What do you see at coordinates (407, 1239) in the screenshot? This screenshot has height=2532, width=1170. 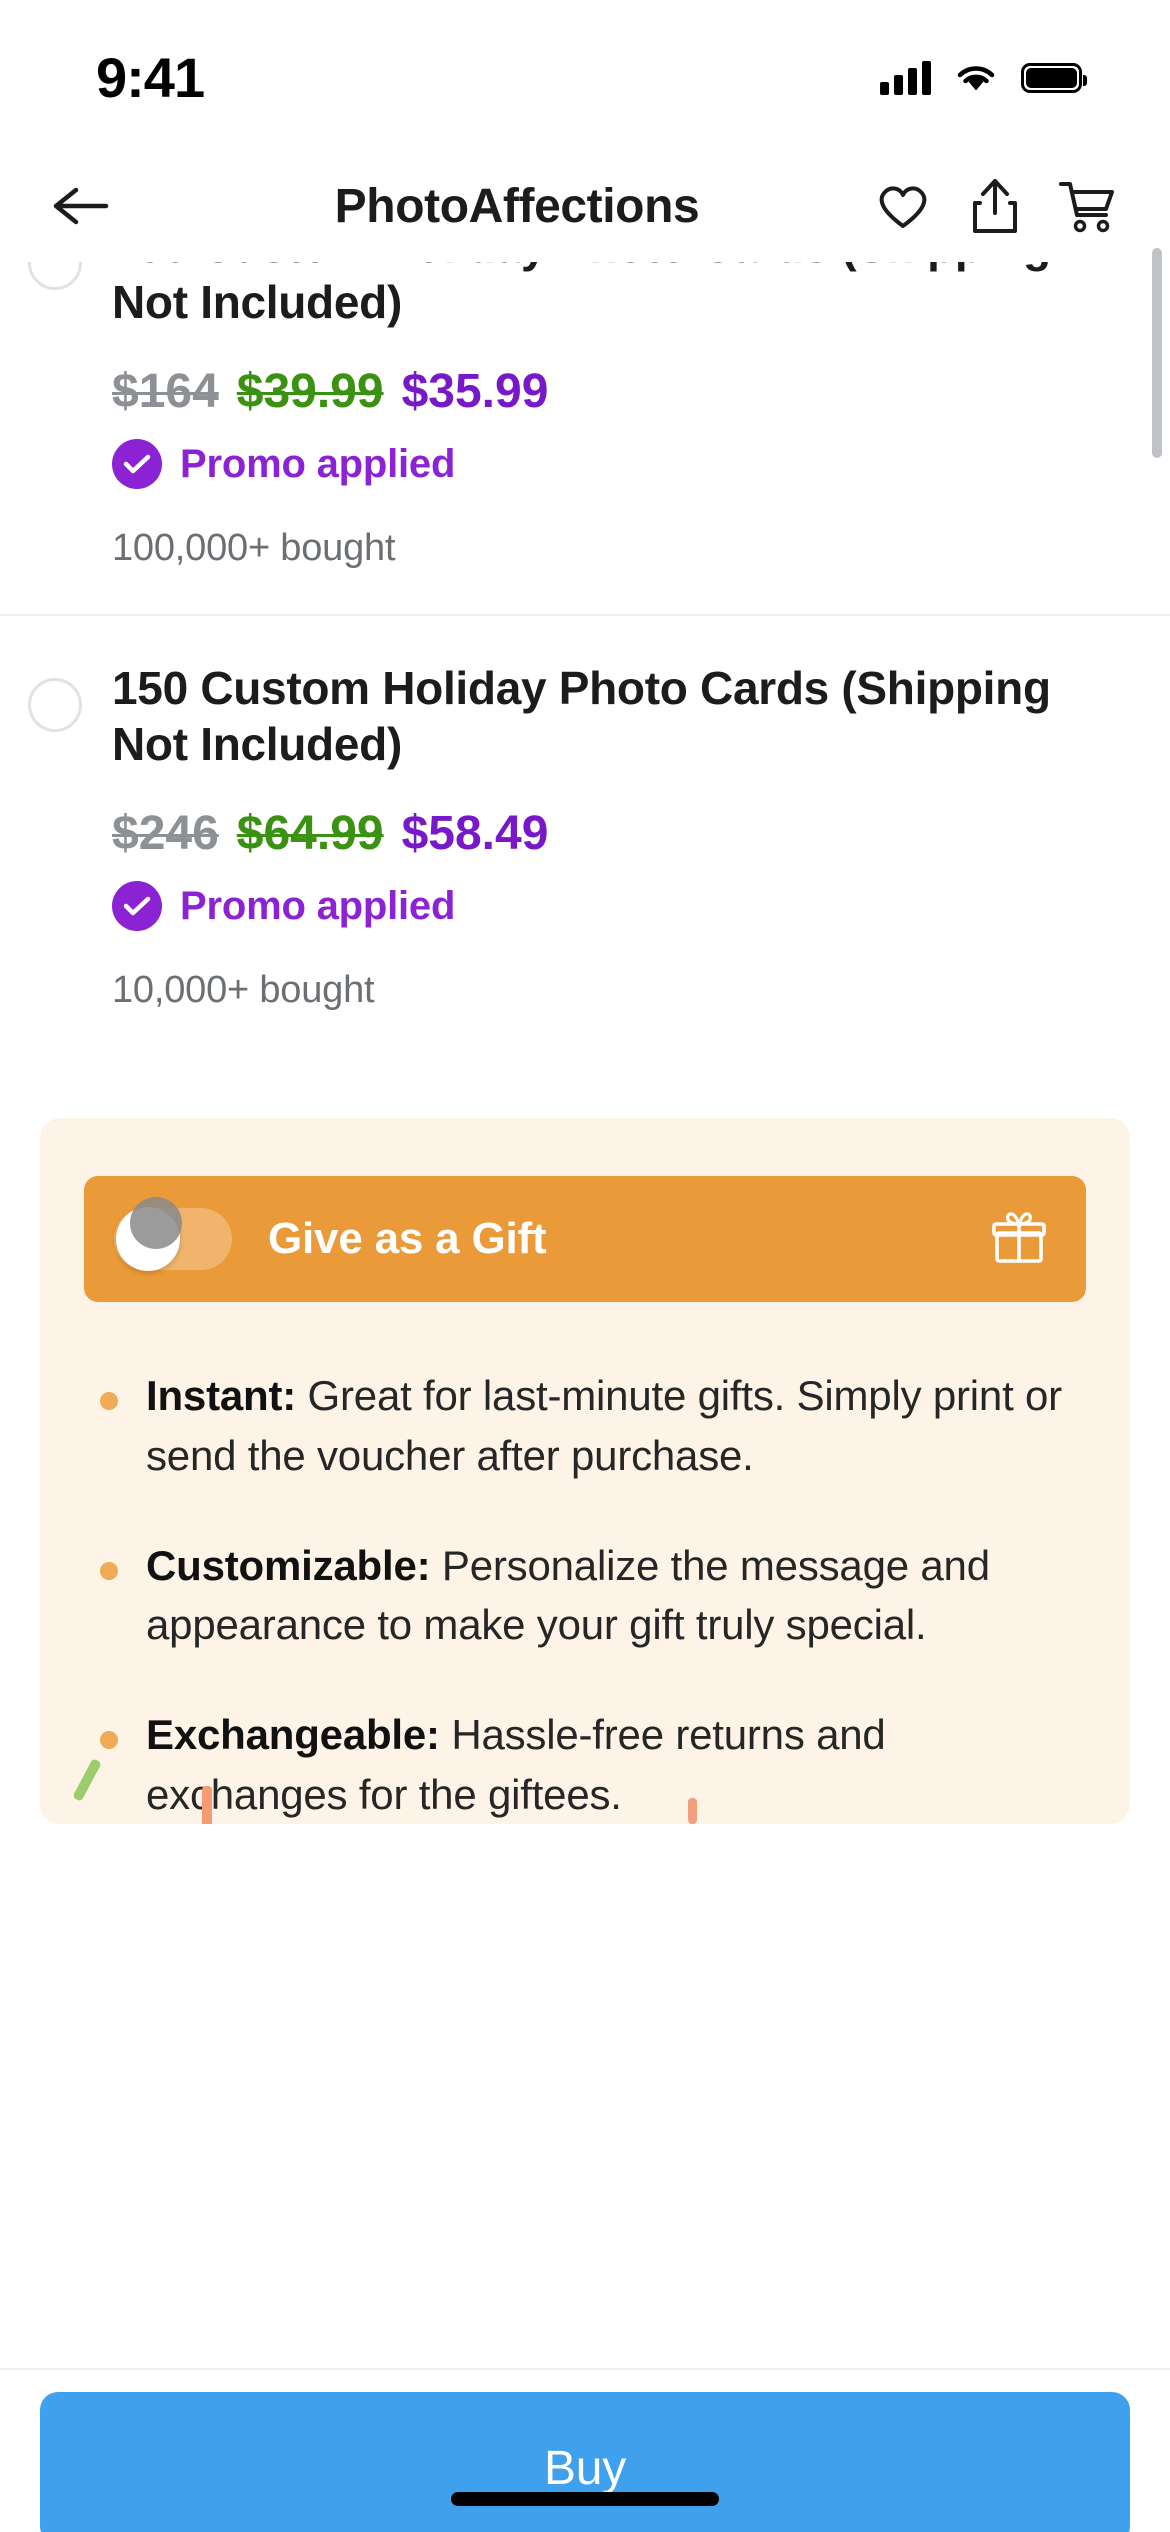 I see `gift-toggle-label: Give as a Gift` at bounding box center [407, 1239].